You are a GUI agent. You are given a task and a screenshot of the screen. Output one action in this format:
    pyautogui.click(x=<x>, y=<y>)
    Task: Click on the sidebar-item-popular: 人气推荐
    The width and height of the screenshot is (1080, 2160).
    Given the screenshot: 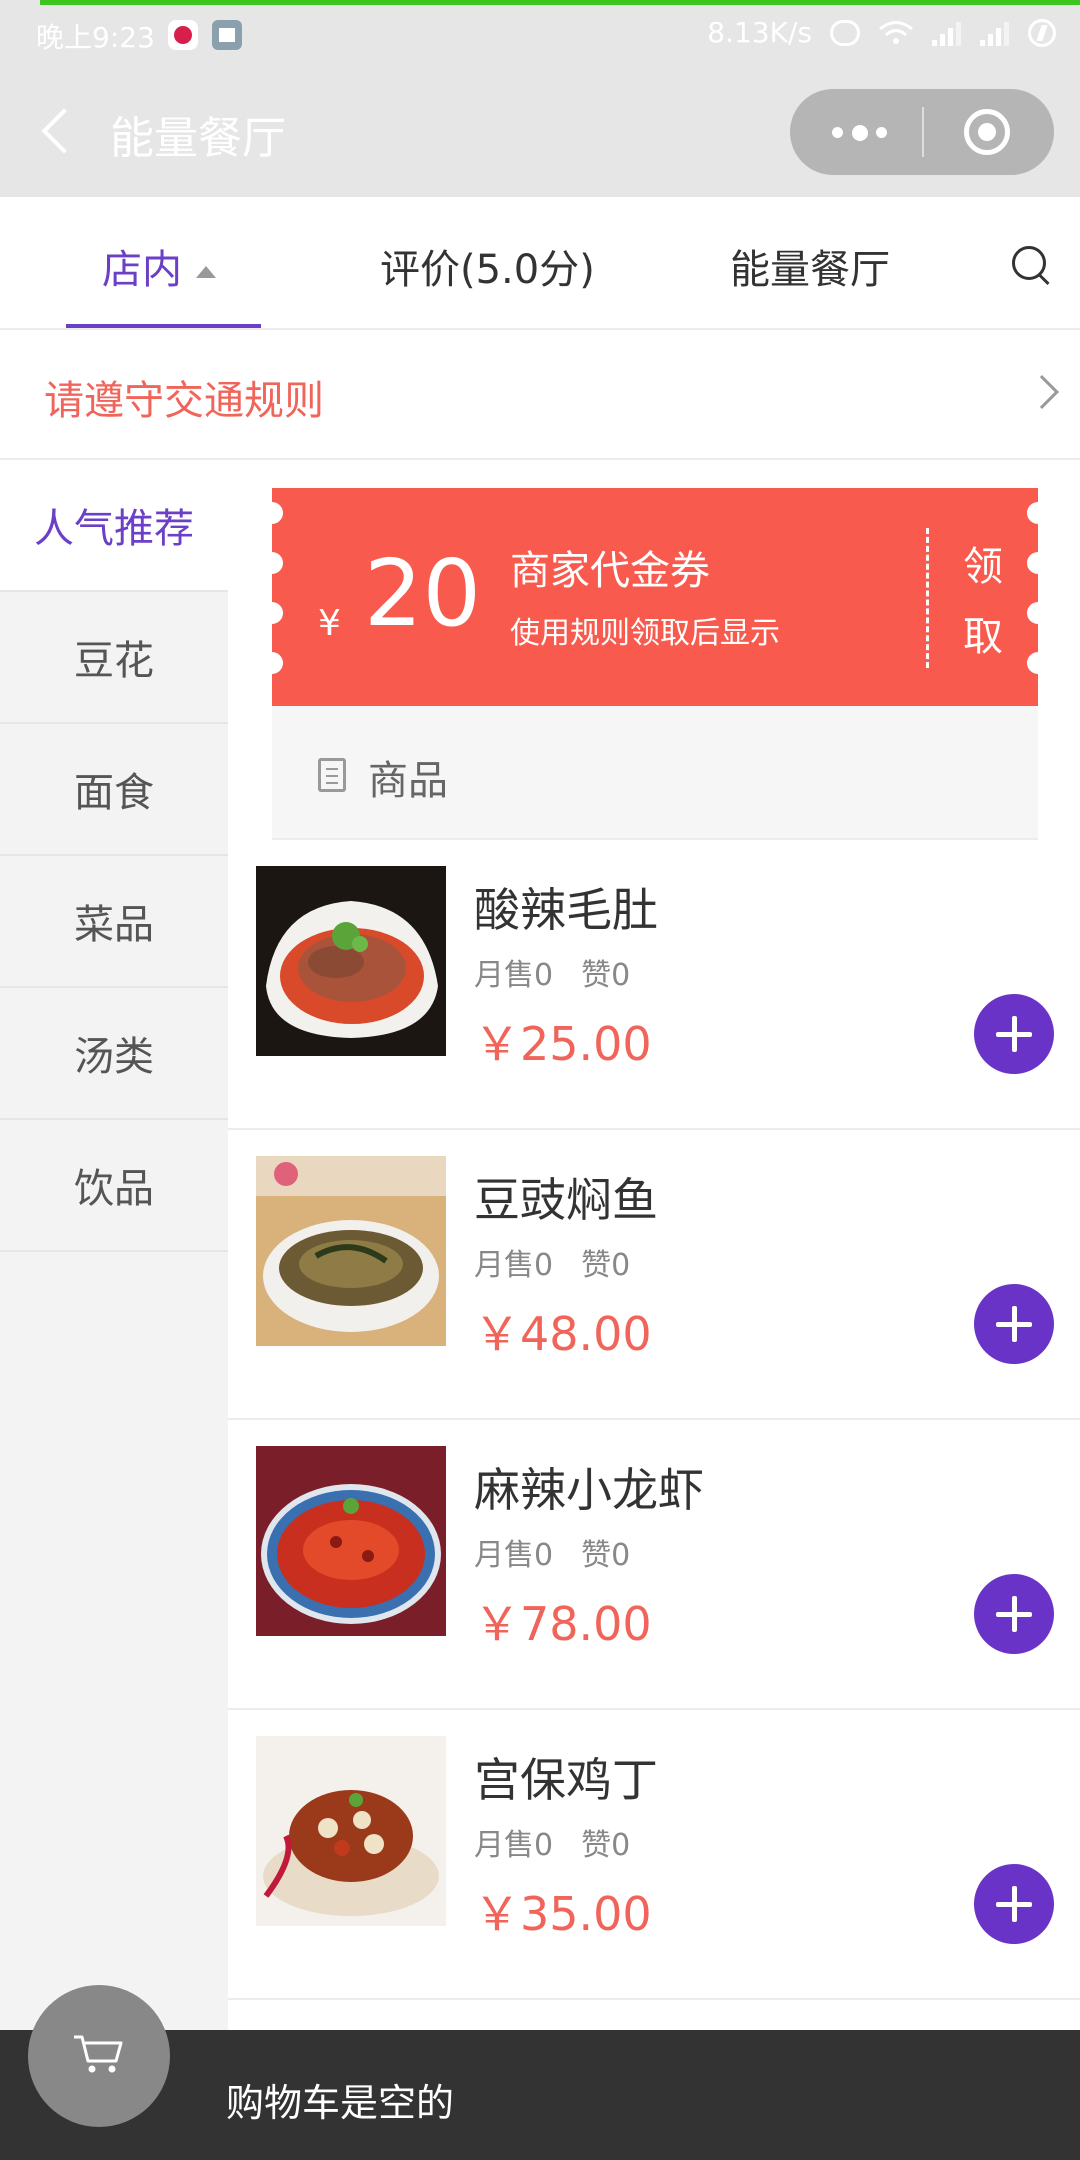 What is the action you would take?
    pyautogui.click(x=114, y=526)
    